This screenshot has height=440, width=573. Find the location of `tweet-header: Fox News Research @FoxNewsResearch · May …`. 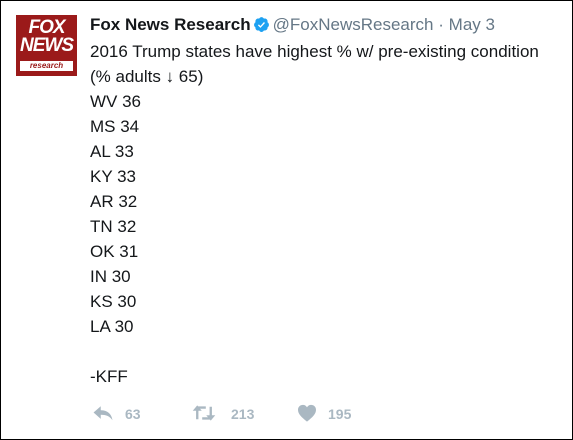

tweet-header: Fox News Research @FoxNewsResearch · May … is located at coordinates (292, 25).